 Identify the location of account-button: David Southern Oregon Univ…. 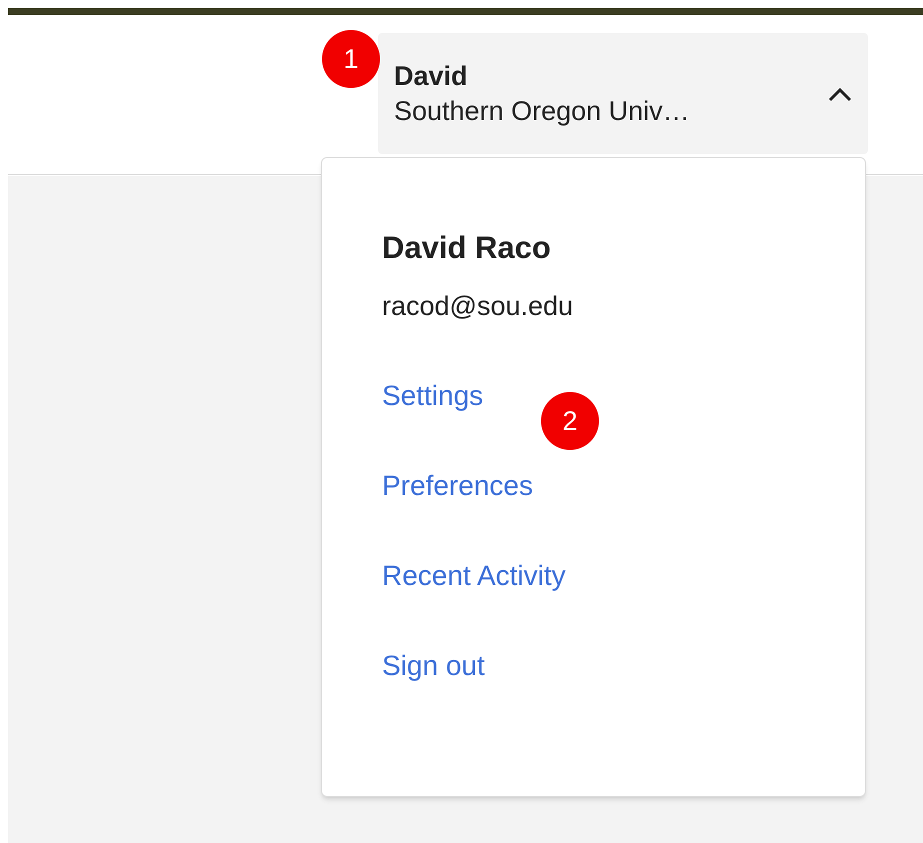
(623, 93).